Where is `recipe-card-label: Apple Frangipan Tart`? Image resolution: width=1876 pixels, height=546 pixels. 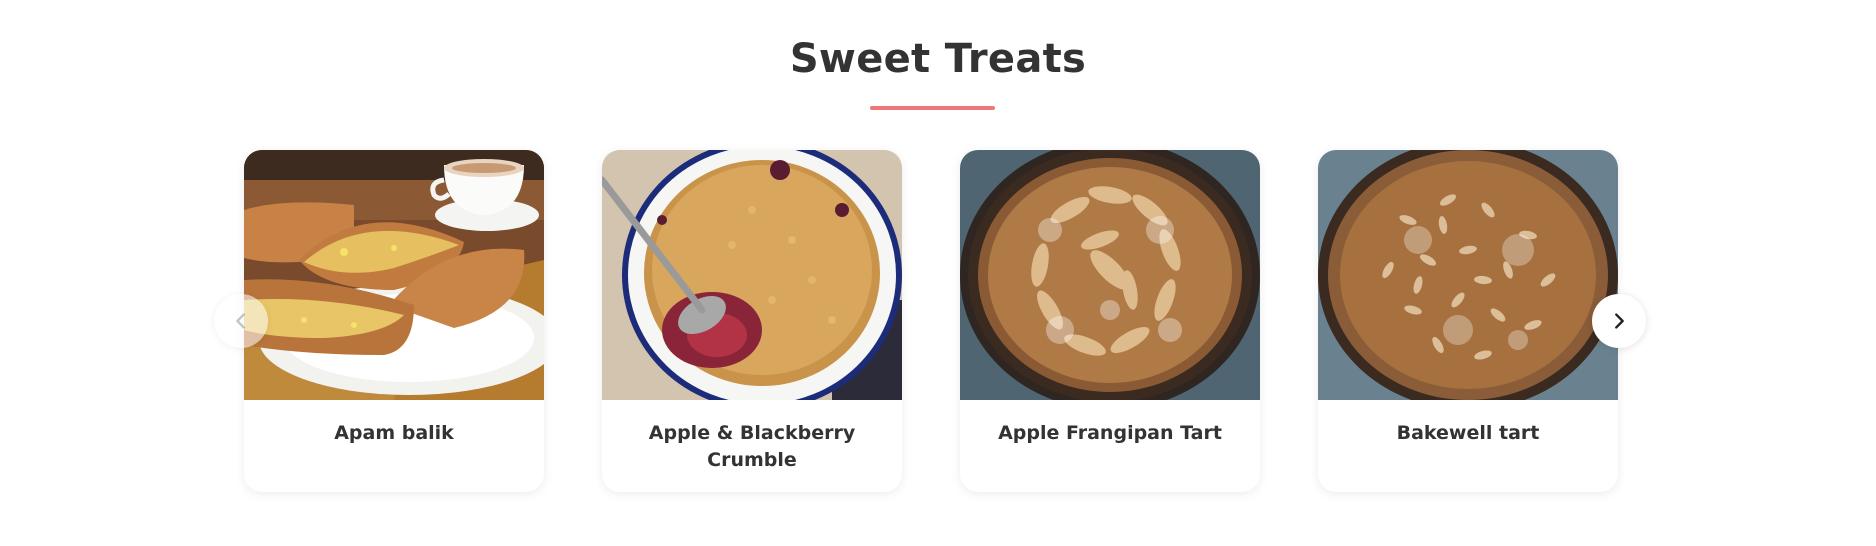
recipe-card-label: Apple Frangipan Tart is located at coordinates (1110, 433).